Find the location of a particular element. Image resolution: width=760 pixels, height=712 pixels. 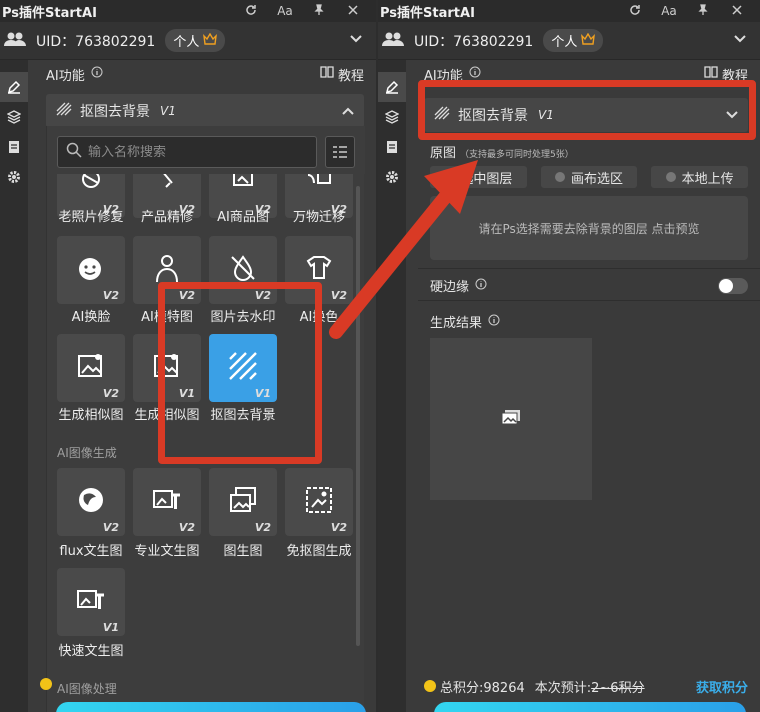

annotation-arrow is located at coordinates (403, 249).